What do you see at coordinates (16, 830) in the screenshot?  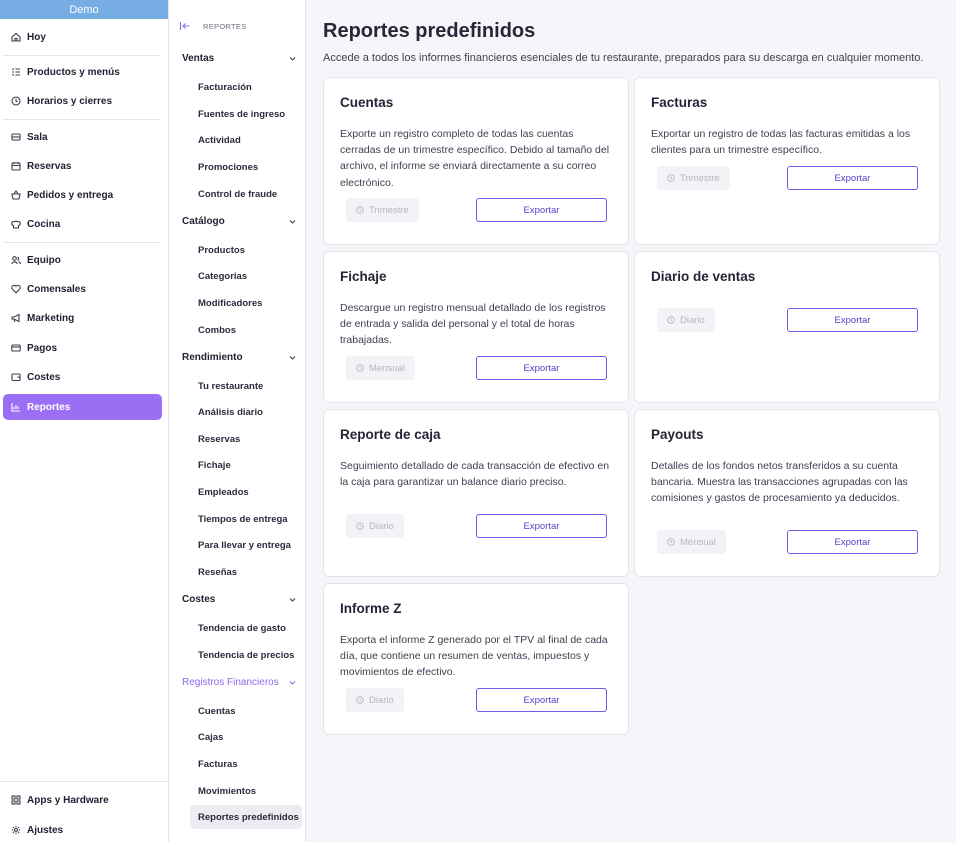 I see `gear-icon` at bounding box center [16, 830].